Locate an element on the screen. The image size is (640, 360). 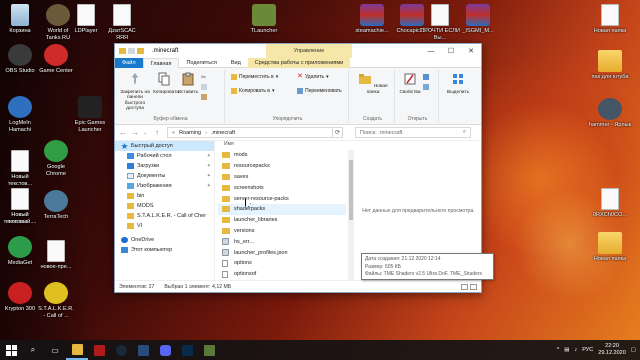
nav-item: MODS is located at coordinates (164, 206).